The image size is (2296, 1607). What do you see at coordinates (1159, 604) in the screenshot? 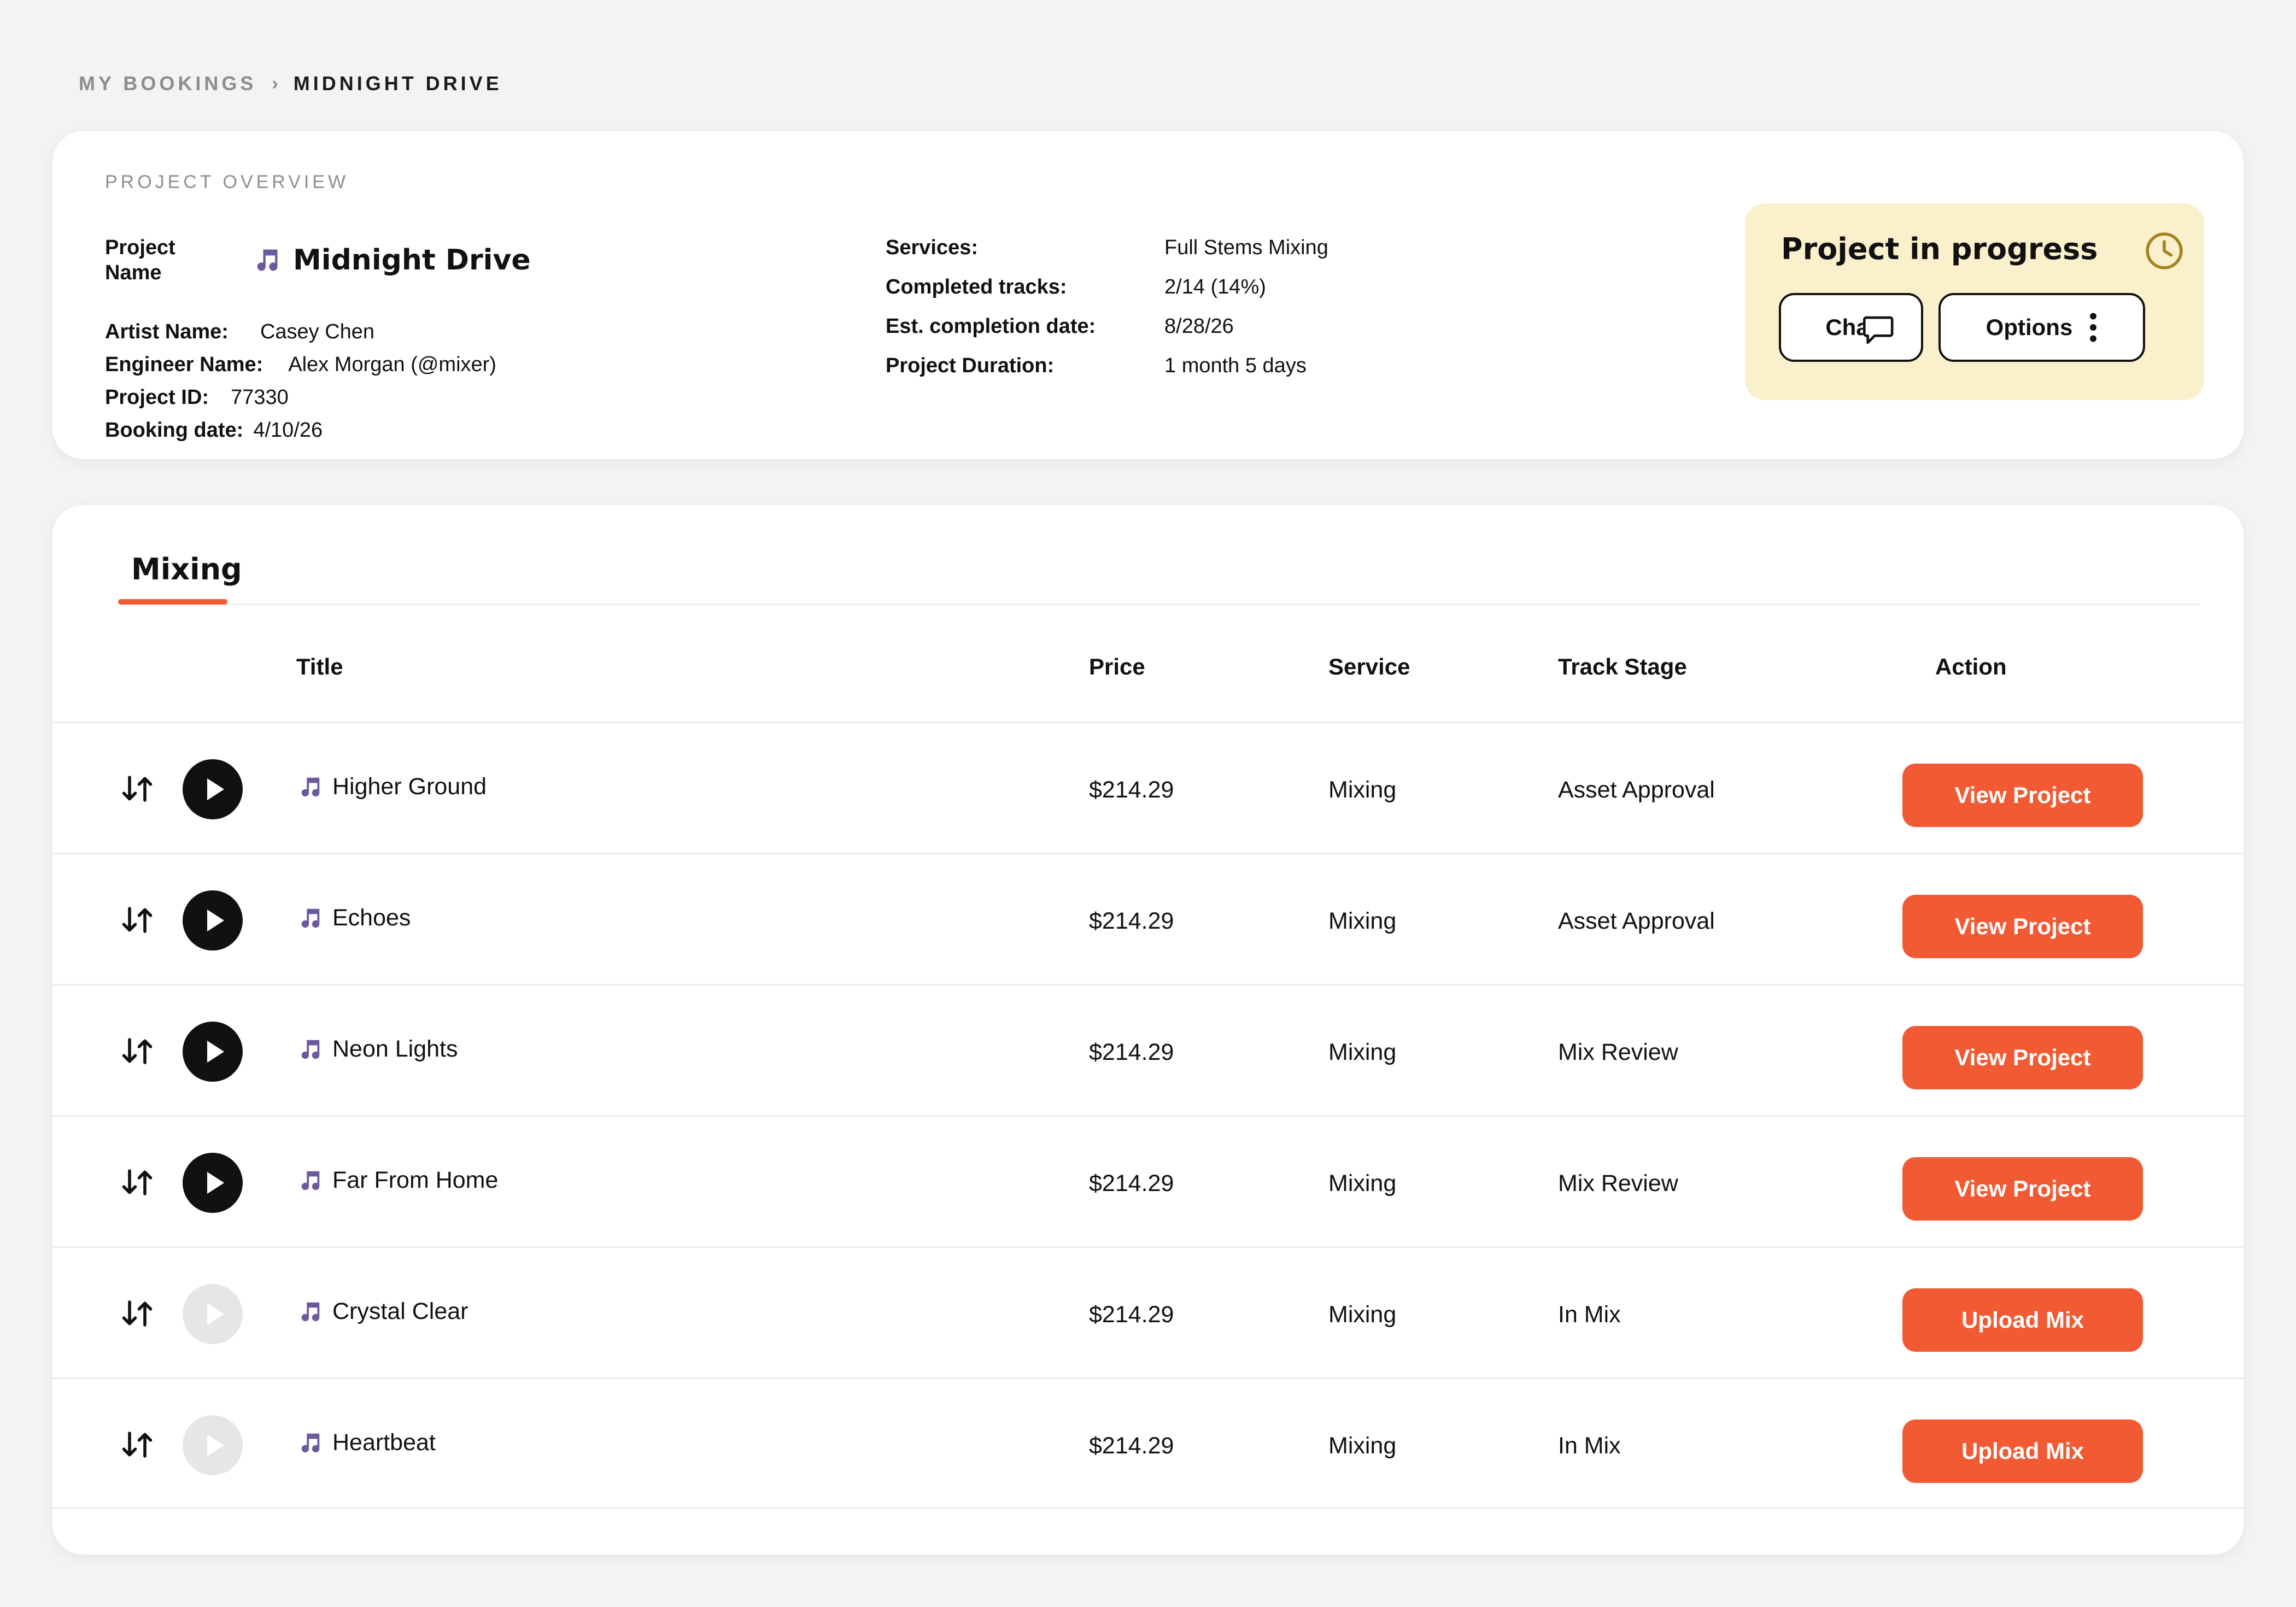
I see `tab-divider` at bounding box center [1159, 604].